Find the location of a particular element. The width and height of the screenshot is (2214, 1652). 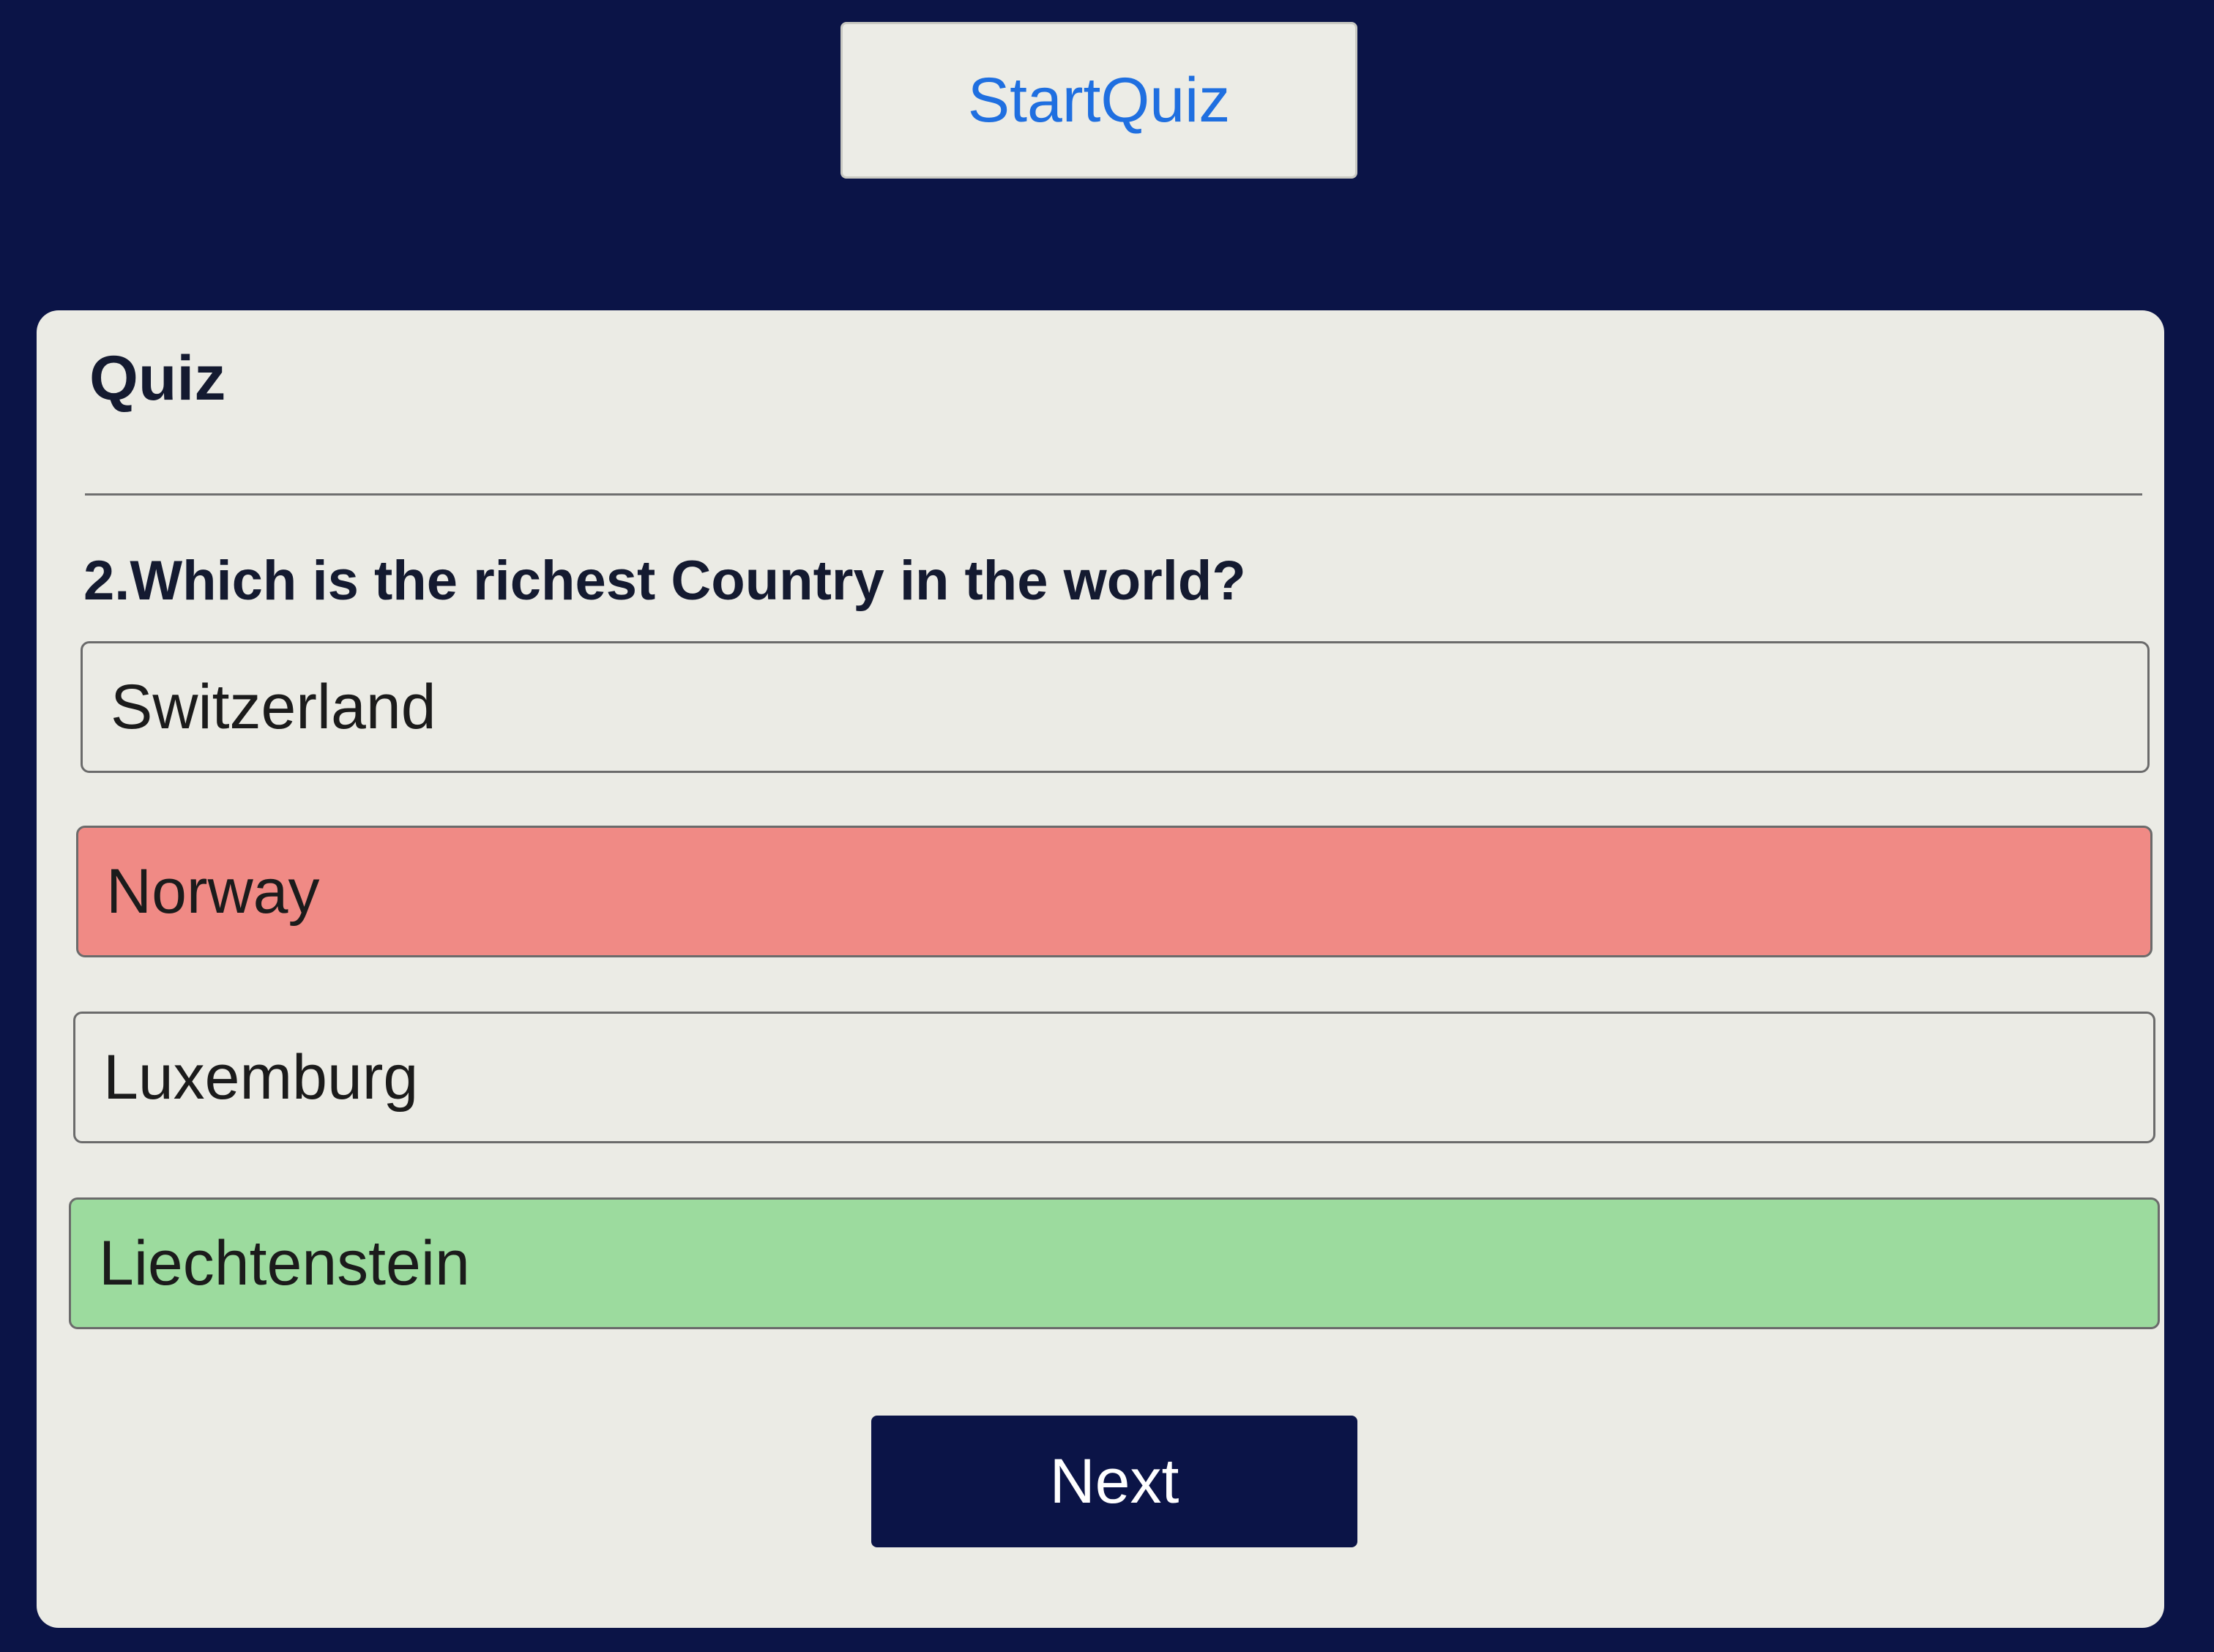

next-button: Next is located at coordinates (1114, 1481).